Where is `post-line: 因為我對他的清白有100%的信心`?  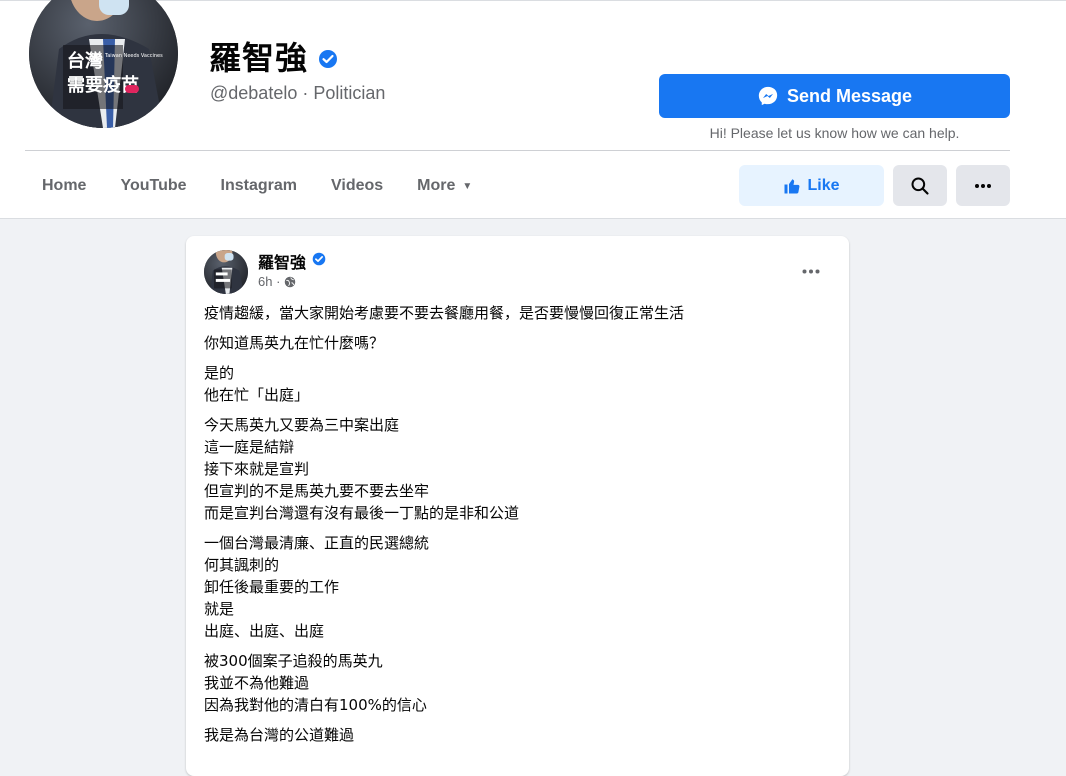 post-line: 因為我對他的清白有100%的信心 is located at coordinates (315, 705).